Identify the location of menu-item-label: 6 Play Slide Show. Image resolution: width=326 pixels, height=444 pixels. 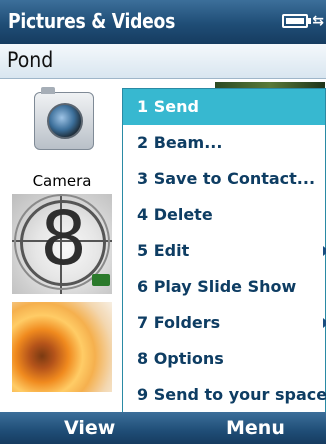
(217, 286).